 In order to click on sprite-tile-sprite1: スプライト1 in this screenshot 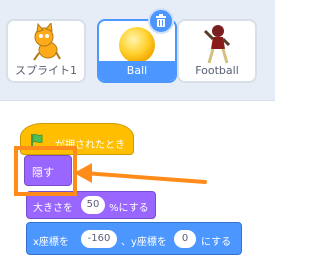, I will do `click(46, 51)`.